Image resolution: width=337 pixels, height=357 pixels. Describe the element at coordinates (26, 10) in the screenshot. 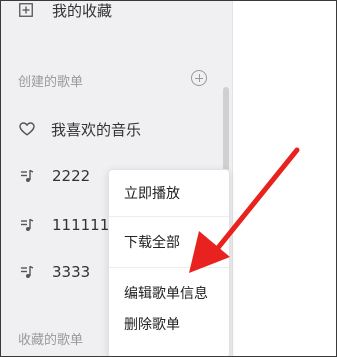

I see `collection-icon` at that location.